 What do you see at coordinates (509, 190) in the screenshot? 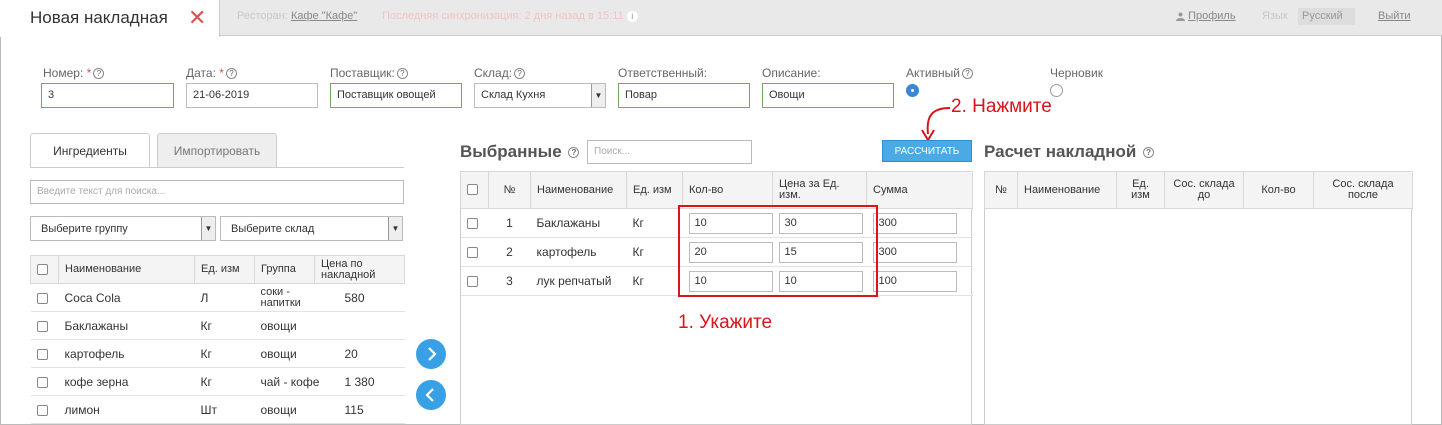
I see `col-num: №` at bounding box center [509, 190].